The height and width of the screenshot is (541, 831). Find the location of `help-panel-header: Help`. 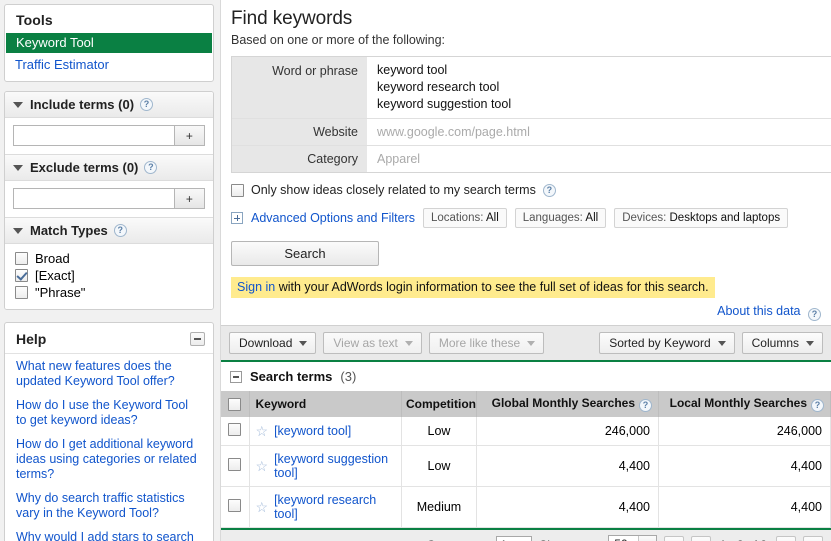

help-panel-header: Help is located at coordinates (109, 338).